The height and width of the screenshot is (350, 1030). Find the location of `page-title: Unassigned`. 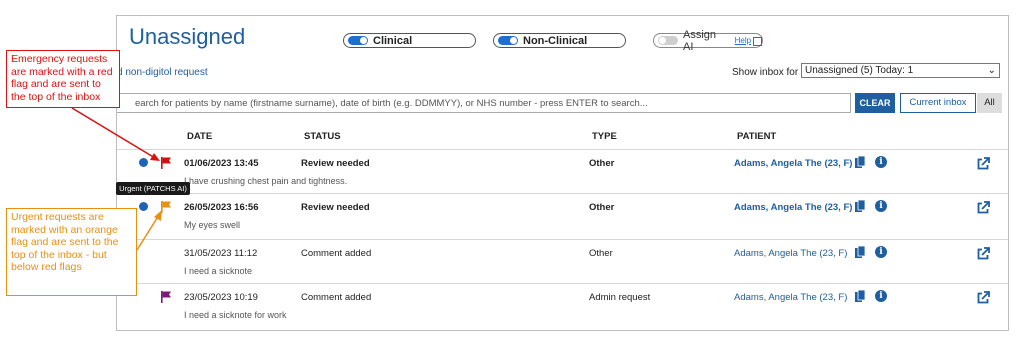

page-title: Unassigned is located at coordinates (187, 36).